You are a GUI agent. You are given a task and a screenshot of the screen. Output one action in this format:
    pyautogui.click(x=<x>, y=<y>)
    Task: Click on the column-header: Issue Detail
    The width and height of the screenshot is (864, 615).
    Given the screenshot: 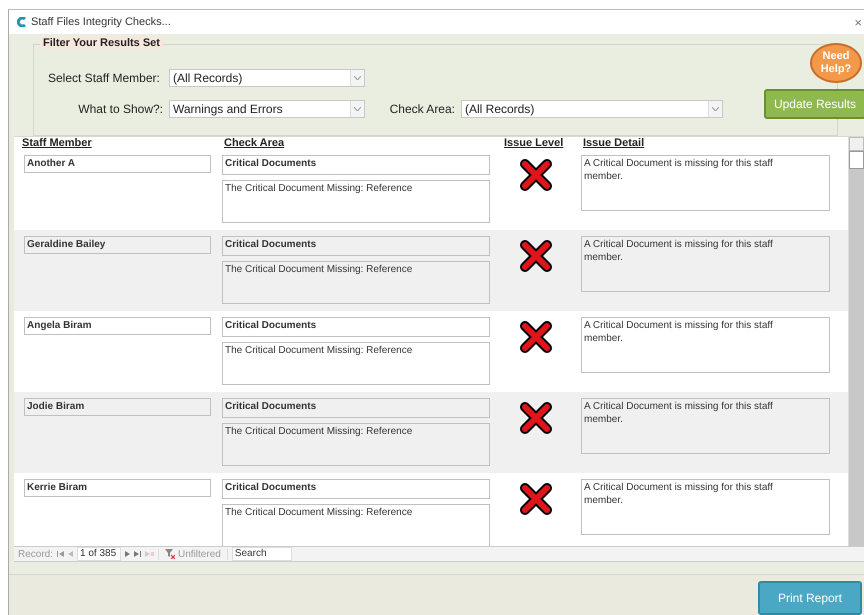 What is the action you would take?
    pyautogui.click(x=613, y=143)
    